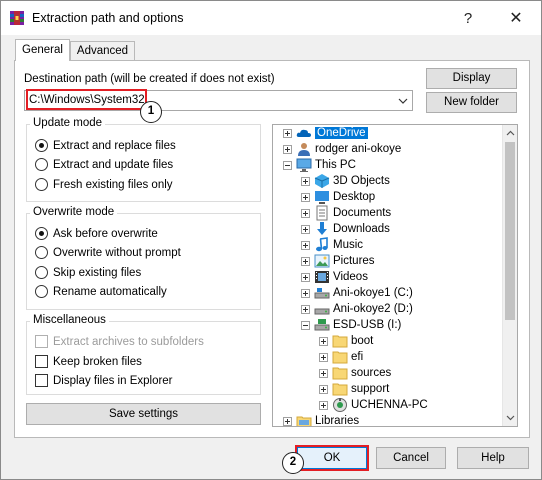  I want to click on tree-item-label: ESD-USB (I:), so click(367, 325).